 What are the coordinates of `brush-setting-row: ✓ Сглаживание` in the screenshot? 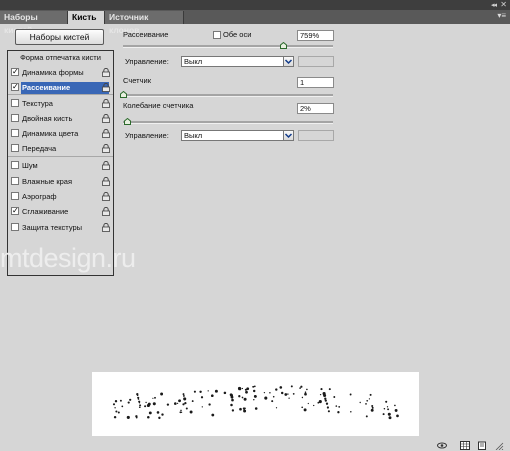 It's located at (60, 212).